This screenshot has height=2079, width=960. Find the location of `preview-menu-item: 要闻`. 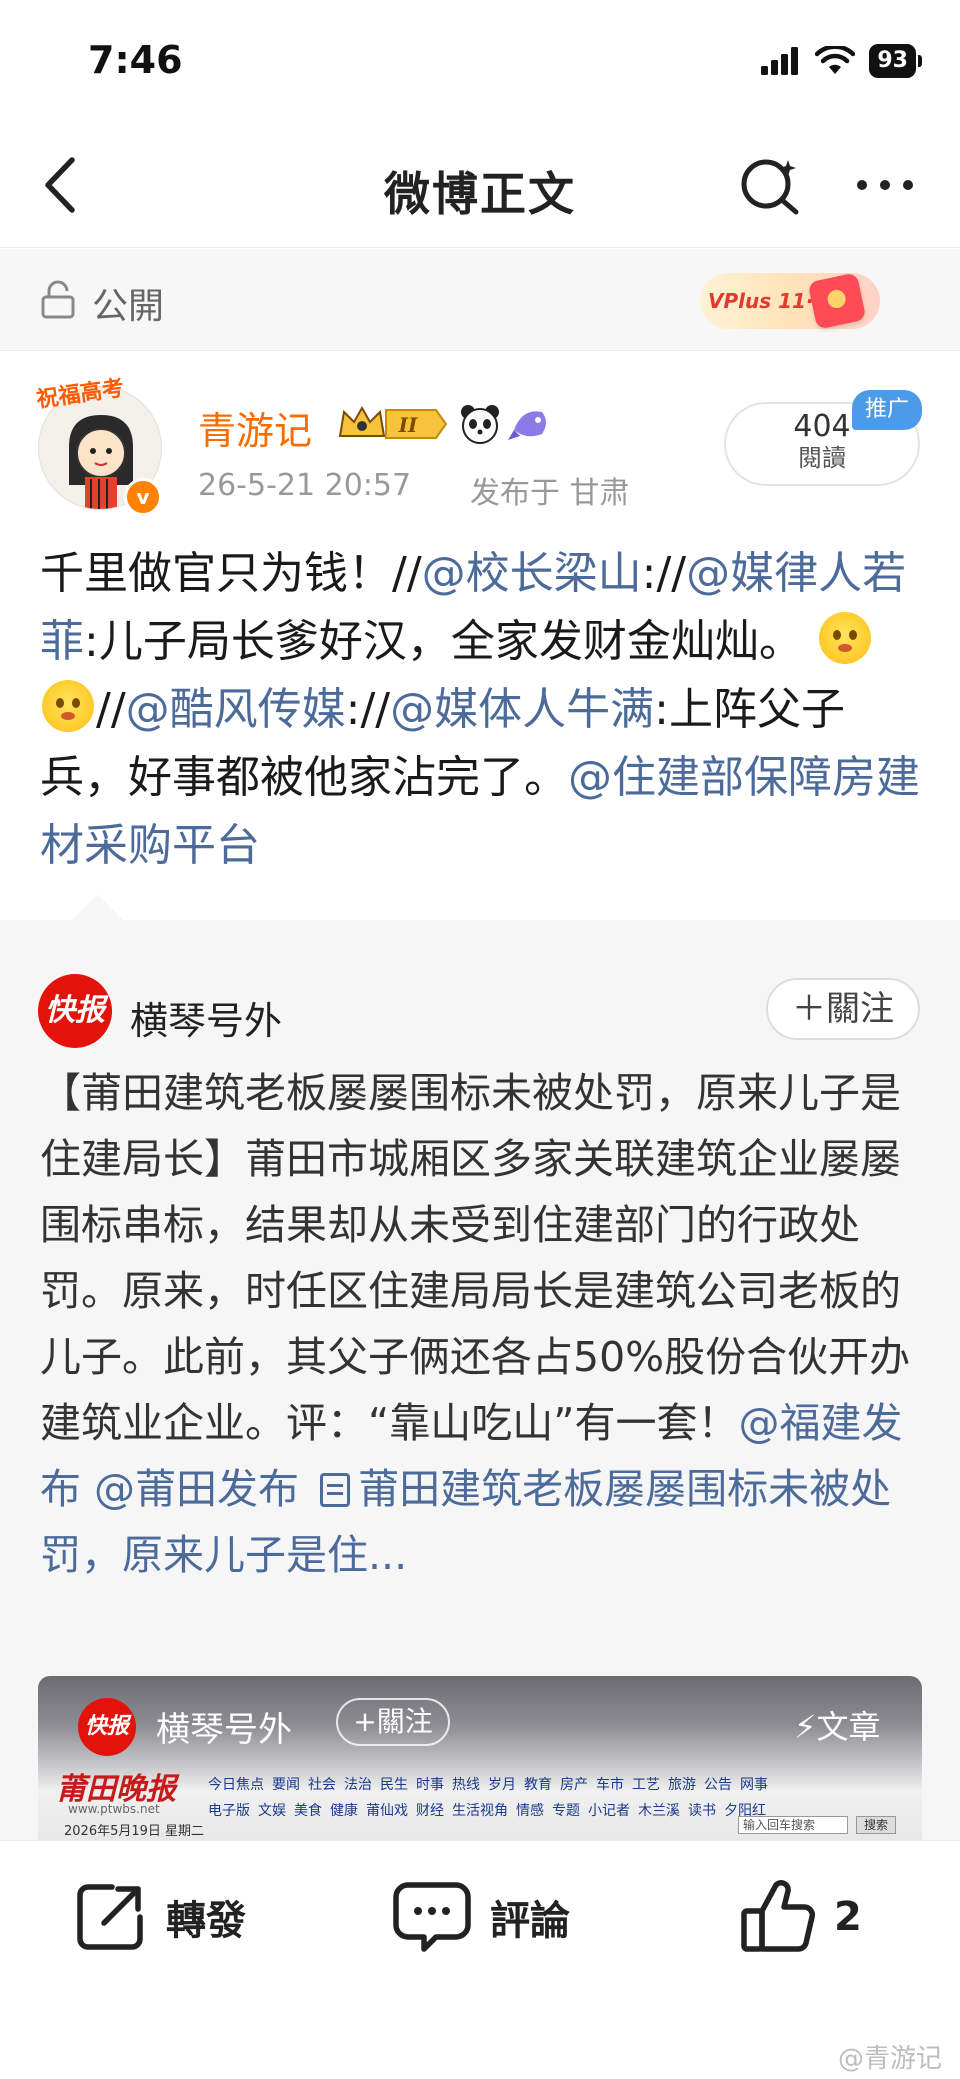

preview-menu-item: 要闻 is located at coordinates (286, 1785).